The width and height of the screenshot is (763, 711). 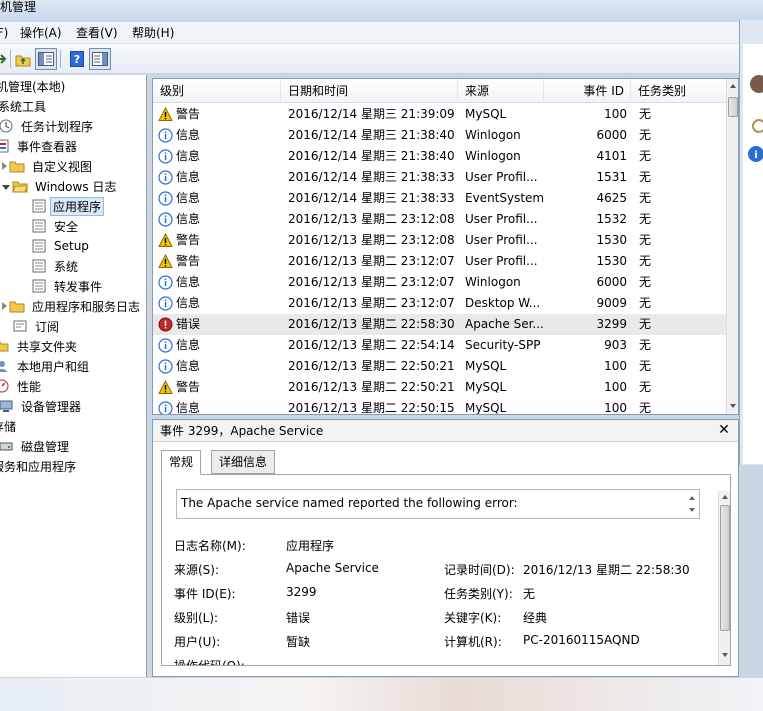 I want to click on event-list-header: 级别 日期和时间 来源 事件 ID 任务类别, so click(x=440, y=91).